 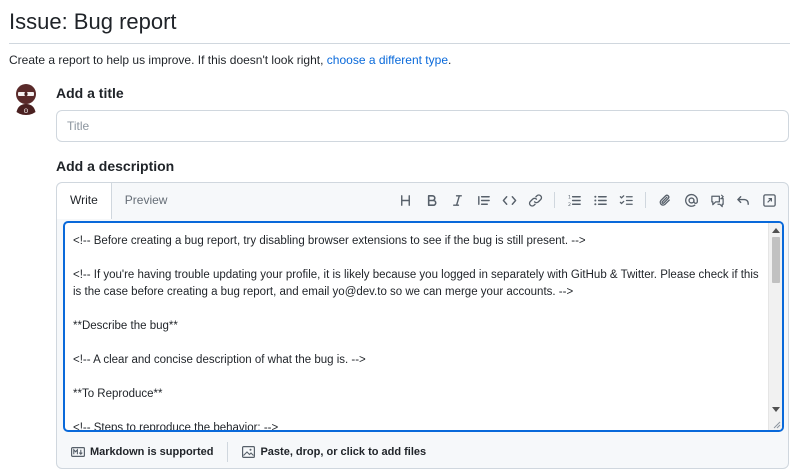 What do you see at coordinates (691, 200) in the screenshot?
I see `mention-icon` at bounding box center [691, 200].